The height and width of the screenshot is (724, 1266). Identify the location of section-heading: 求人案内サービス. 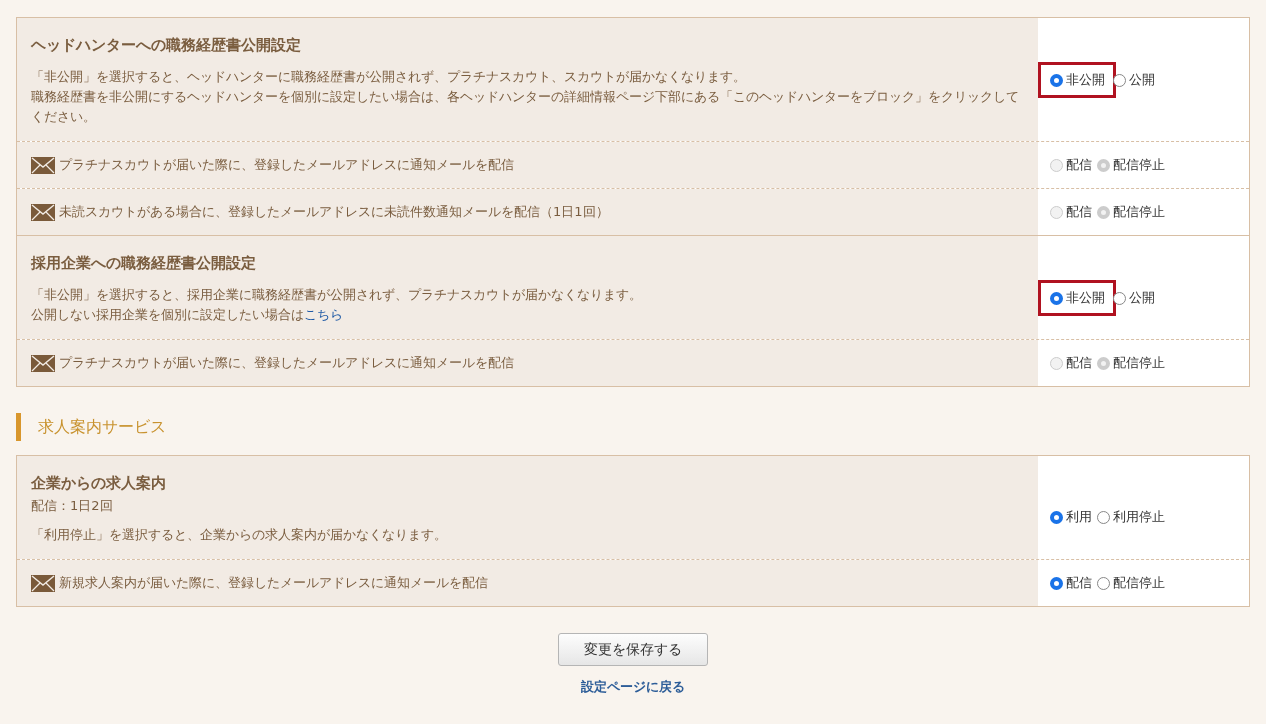
(102, 427).